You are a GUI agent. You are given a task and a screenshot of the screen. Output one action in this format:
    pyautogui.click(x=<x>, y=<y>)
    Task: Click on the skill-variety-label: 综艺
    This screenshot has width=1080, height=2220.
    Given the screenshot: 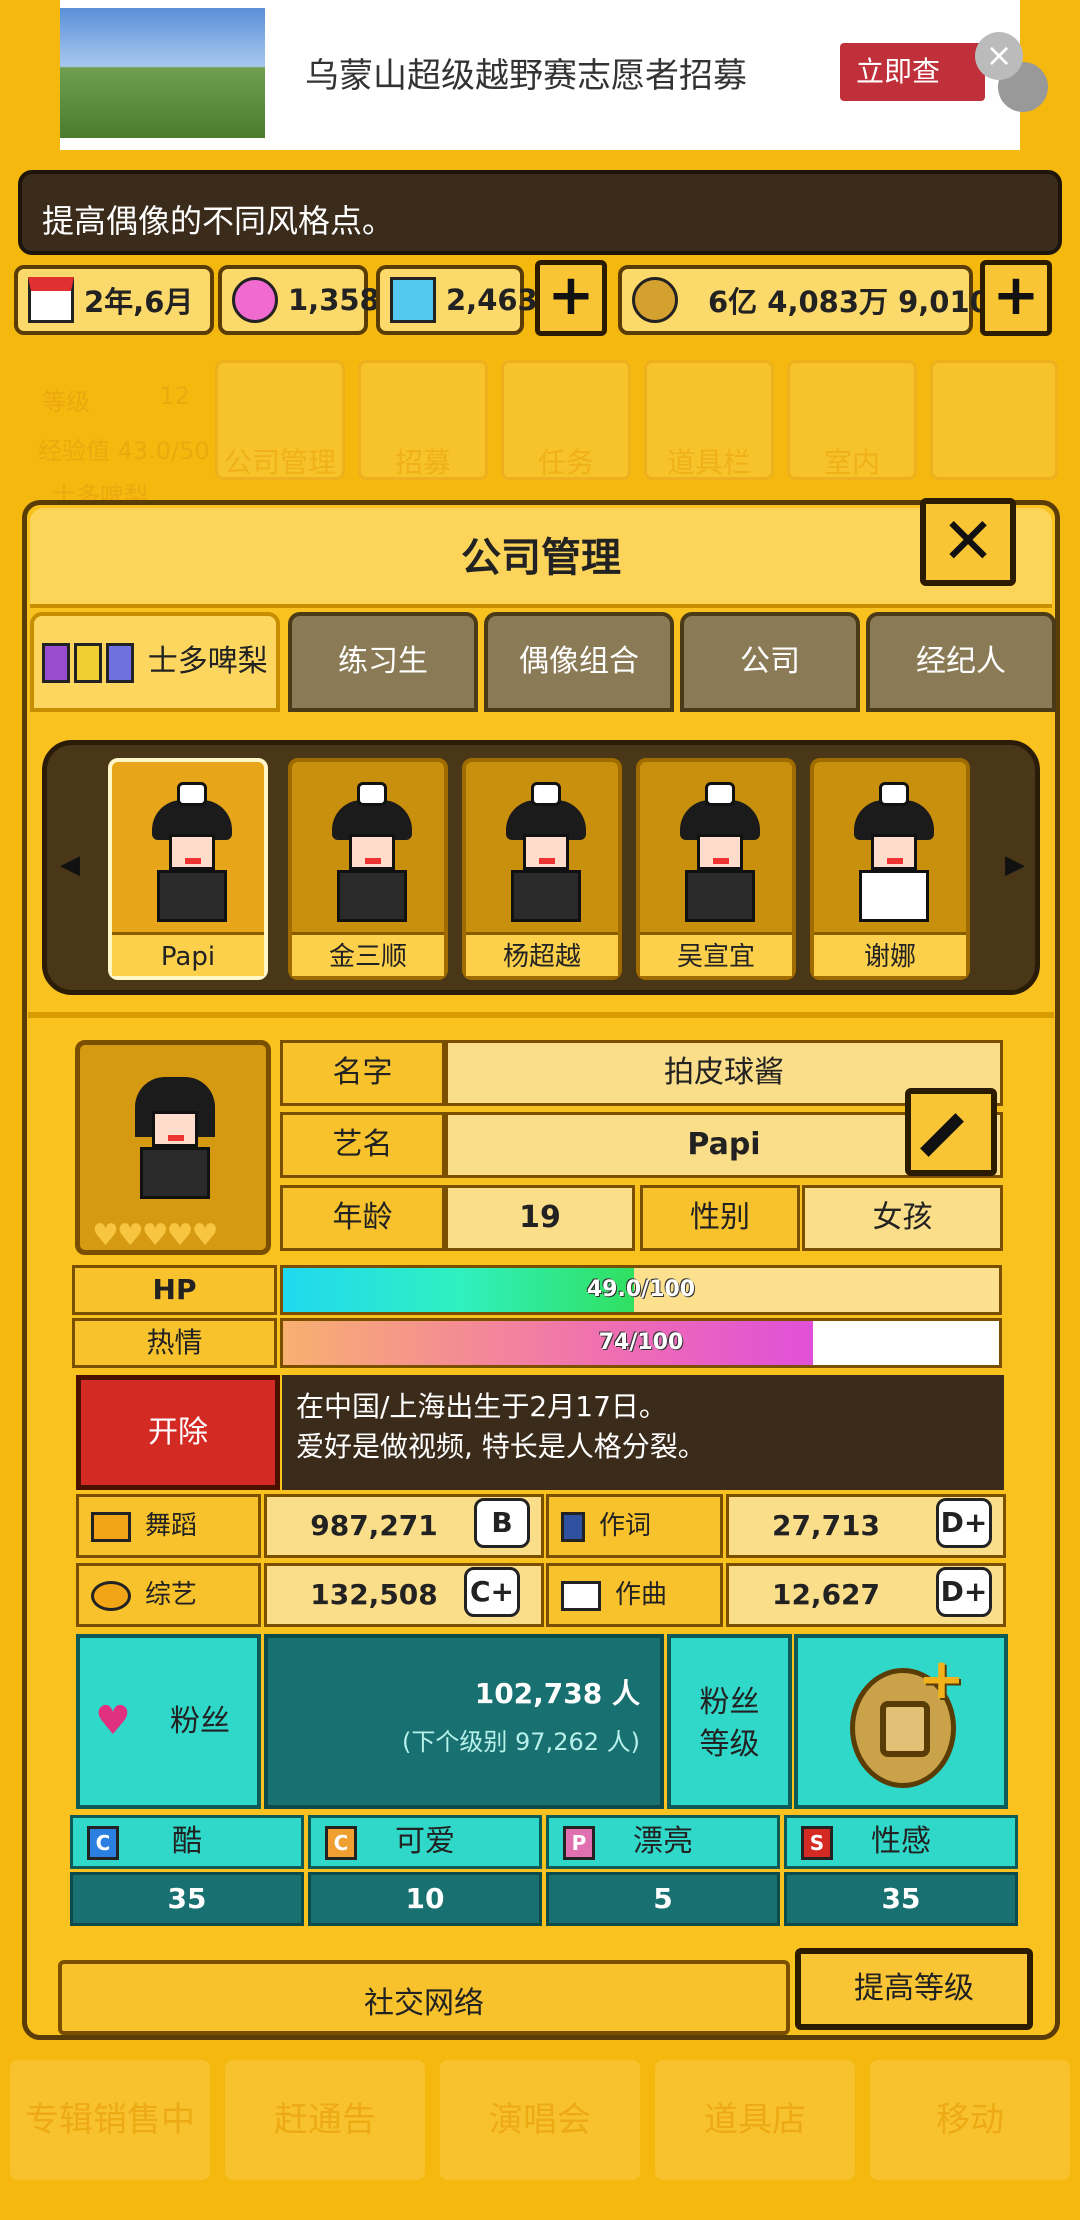 What is the action you would take?
    pyautogui.click(x=168, y=1595)
    